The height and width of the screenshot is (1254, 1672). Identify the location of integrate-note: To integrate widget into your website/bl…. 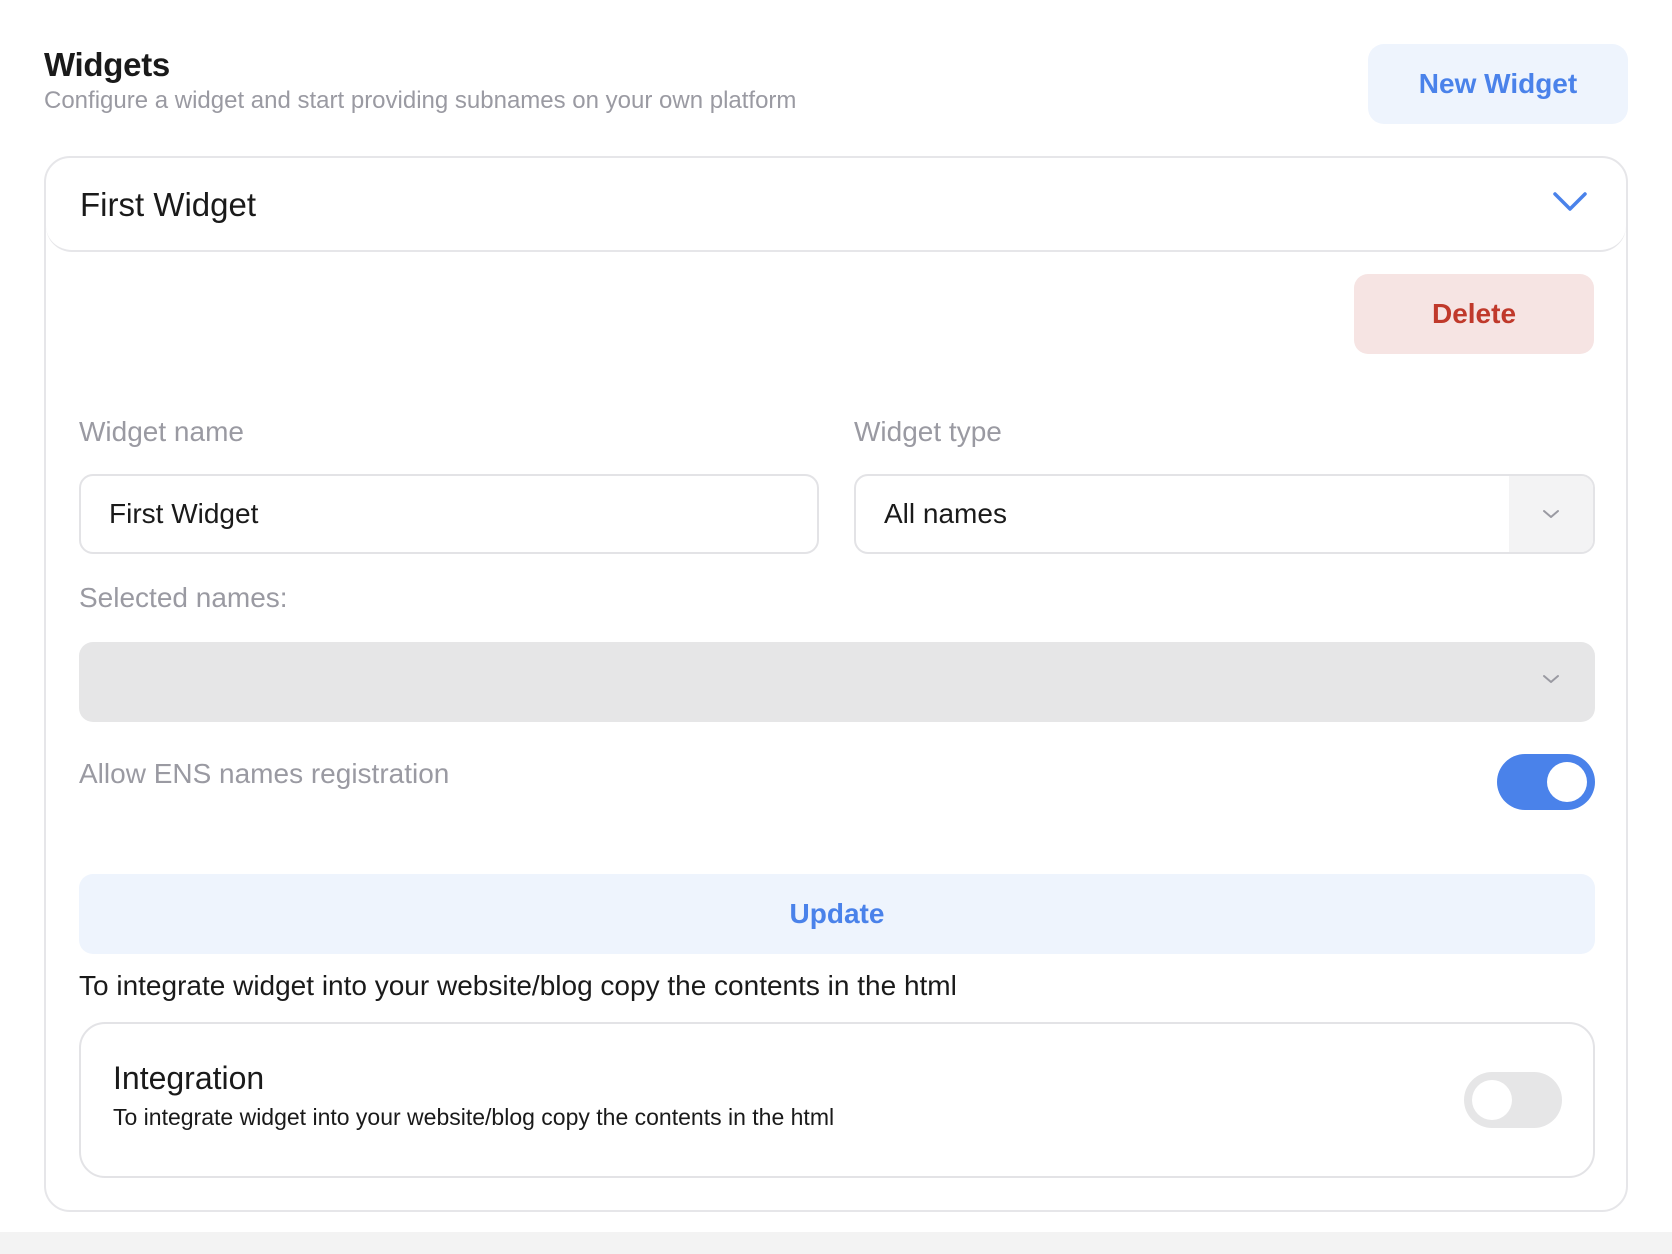
(518, 985).